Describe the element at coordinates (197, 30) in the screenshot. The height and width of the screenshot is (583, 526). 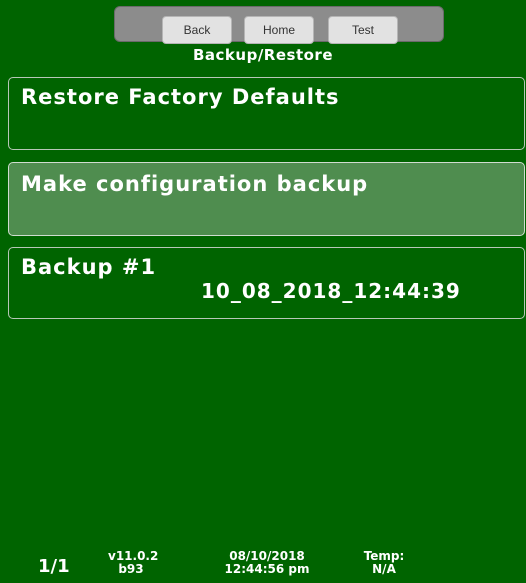
I see `back-button: Back` at that location.